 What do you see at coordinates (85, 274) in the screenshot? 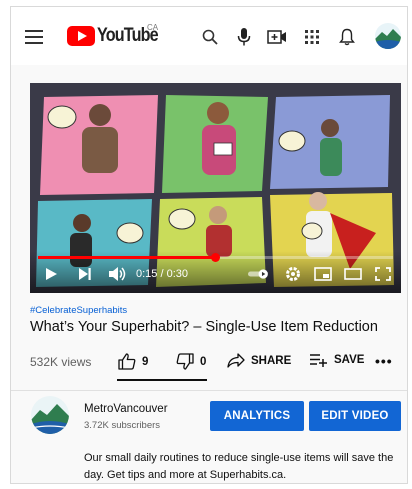
I see `next-icon` at bounding box center [85, 274].